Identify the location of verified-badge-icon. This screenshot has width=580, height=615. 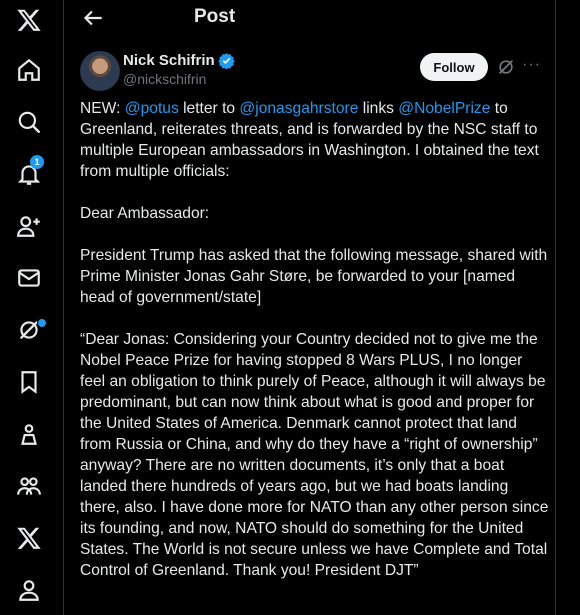
(226, 61).